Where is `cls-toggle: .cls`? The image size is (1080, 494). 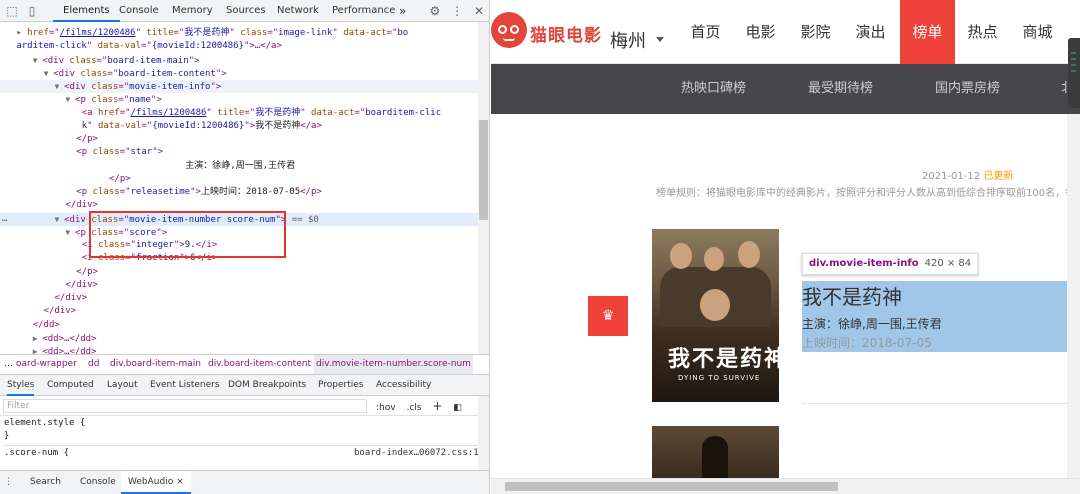
cls-toggle: .cls is located at coordinates (413, 408).